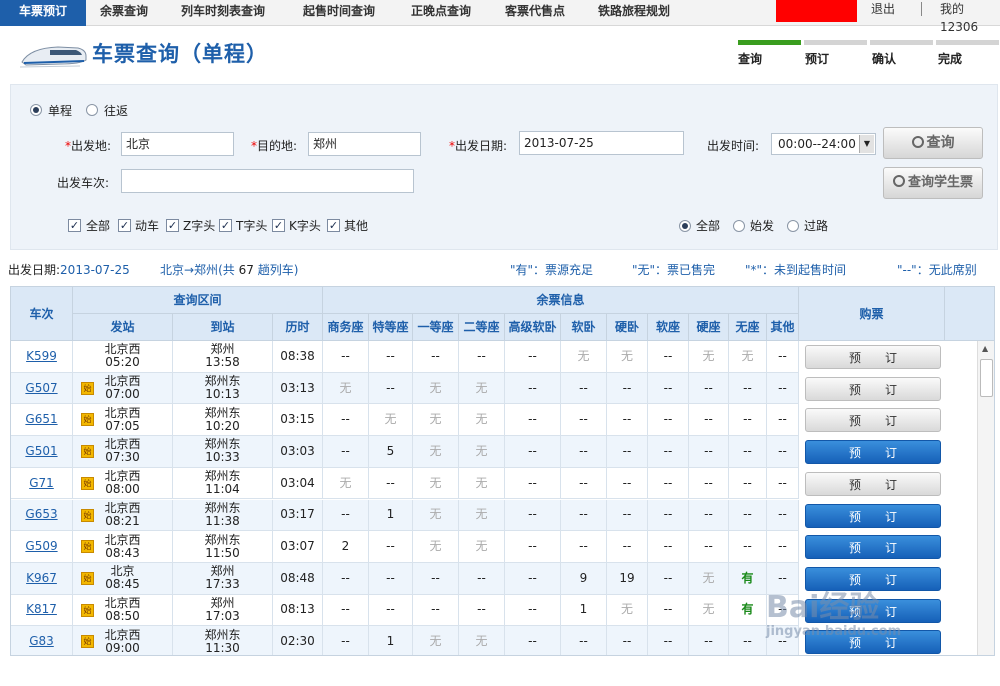 This screenshot has width=1000, height=686. Describe the element at coordinates (36, 110) in the screenshot. I see `radio-one-way` at that location.